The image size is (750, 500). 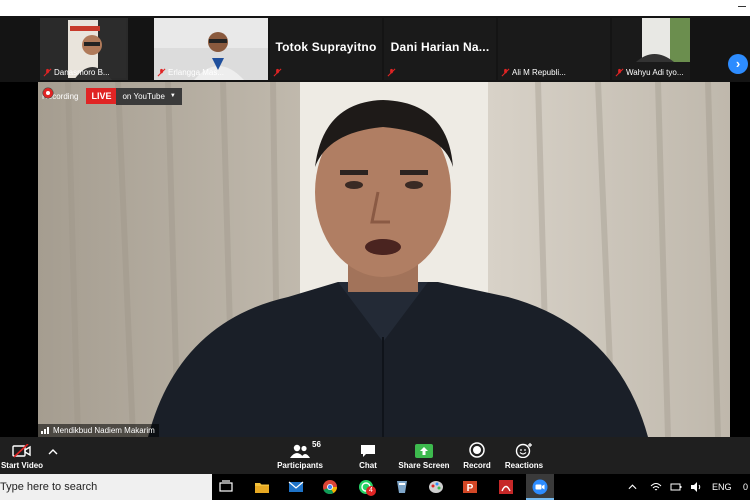 I want to click on participants-count: 56, so click(x=316, y=444).